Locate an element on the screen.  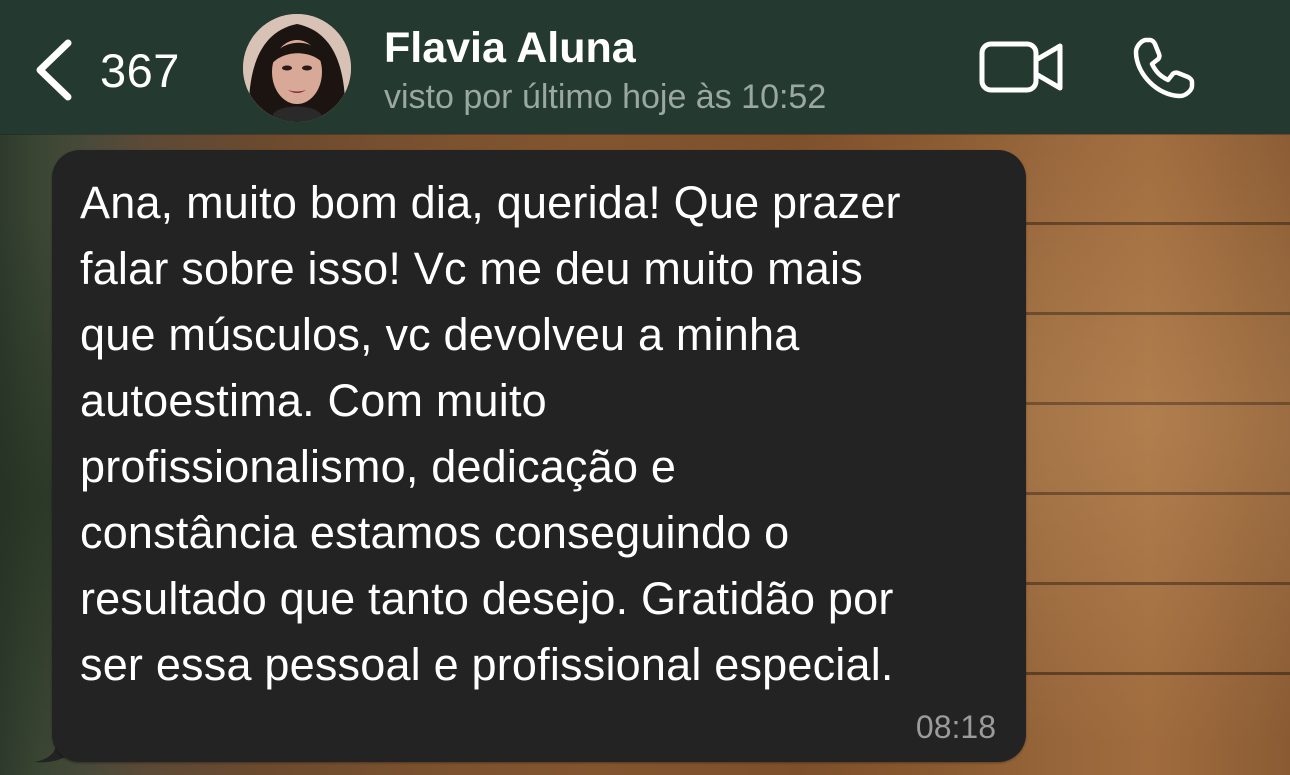
video-camera-icon is located at coordinates (1021, 67).